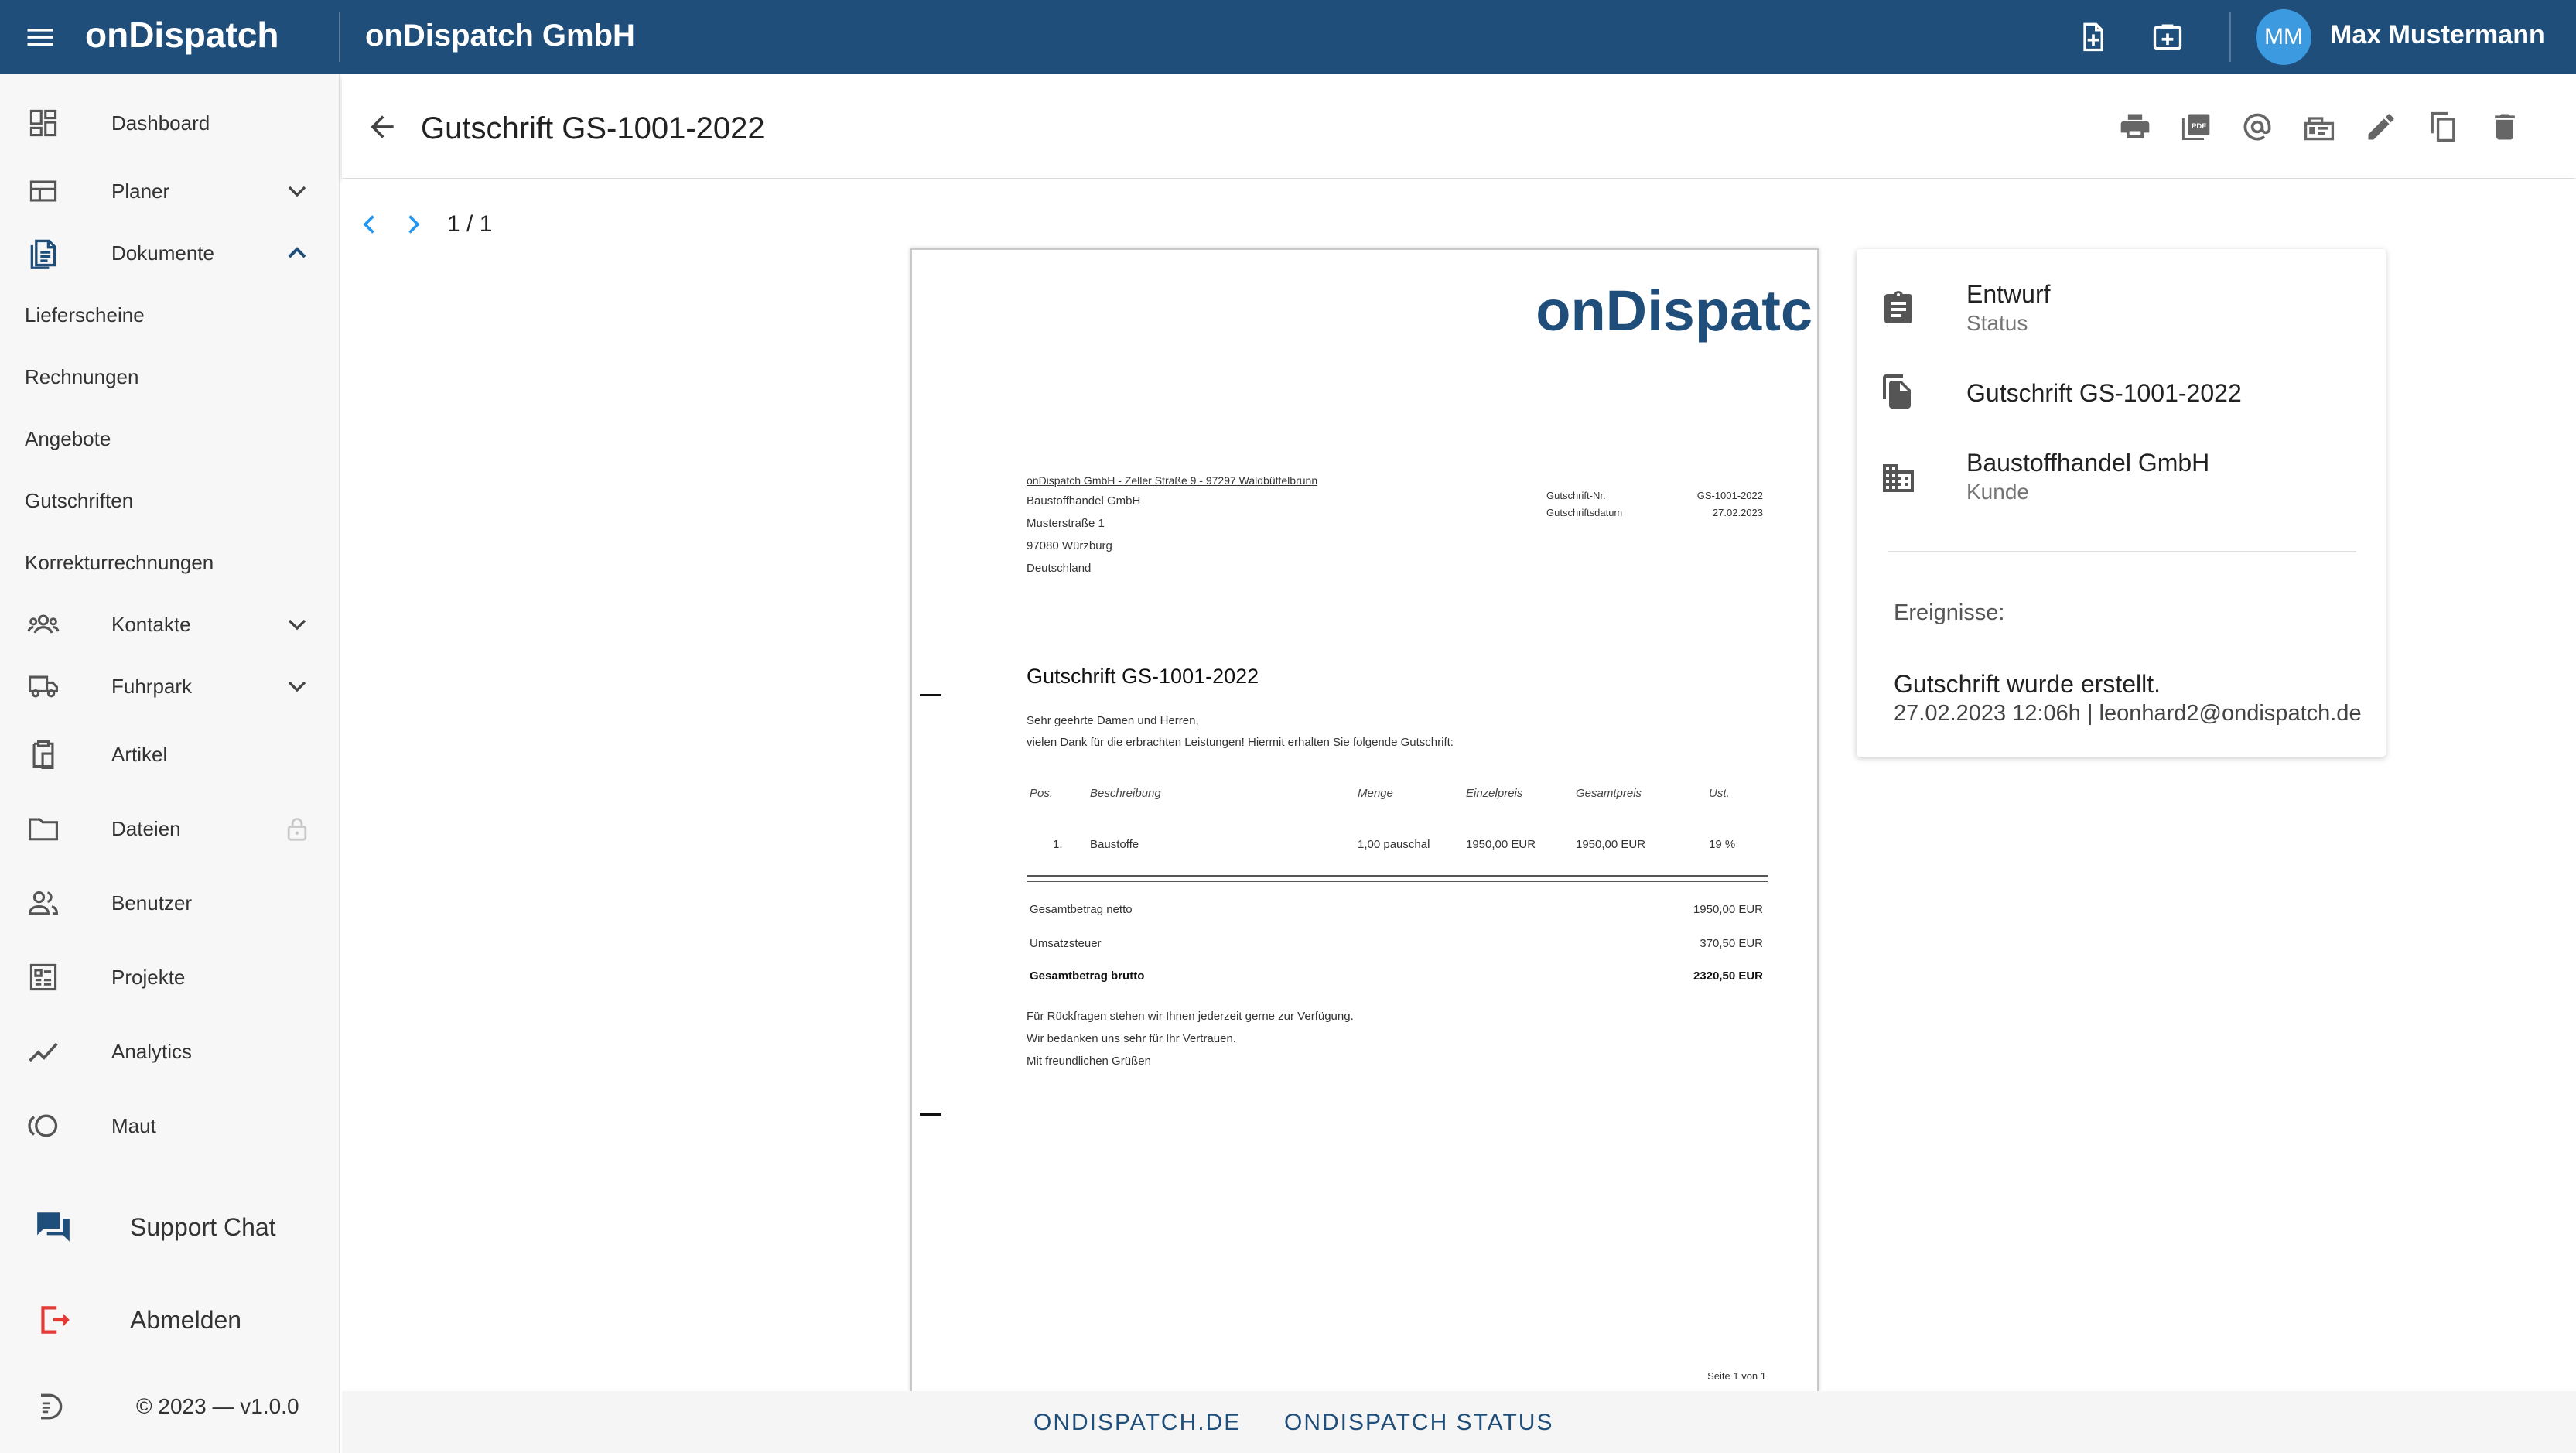 The image size is (2576, 1453). Describe the element at coordinates (2437, 35) in the screenshot. I see `user-name: Max Mustermann` at that location.